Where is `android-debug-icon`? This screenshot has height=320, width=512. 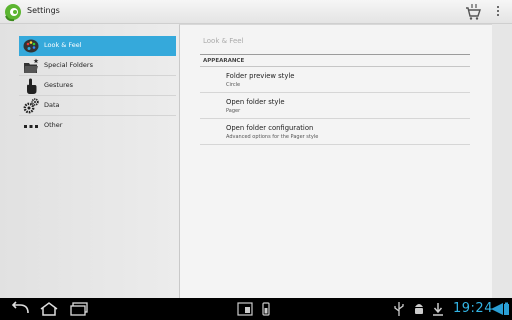 android-debug-icon is located at coordinates (419, 309).